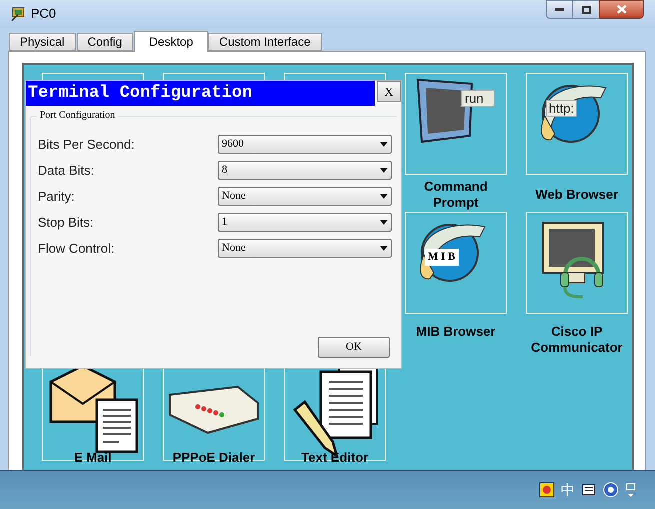 The image size is (655, 509). What do you see at coordinates (577, 124) in the screenshot?
I see `app-tile: http:` at bounding box center [577, 124].